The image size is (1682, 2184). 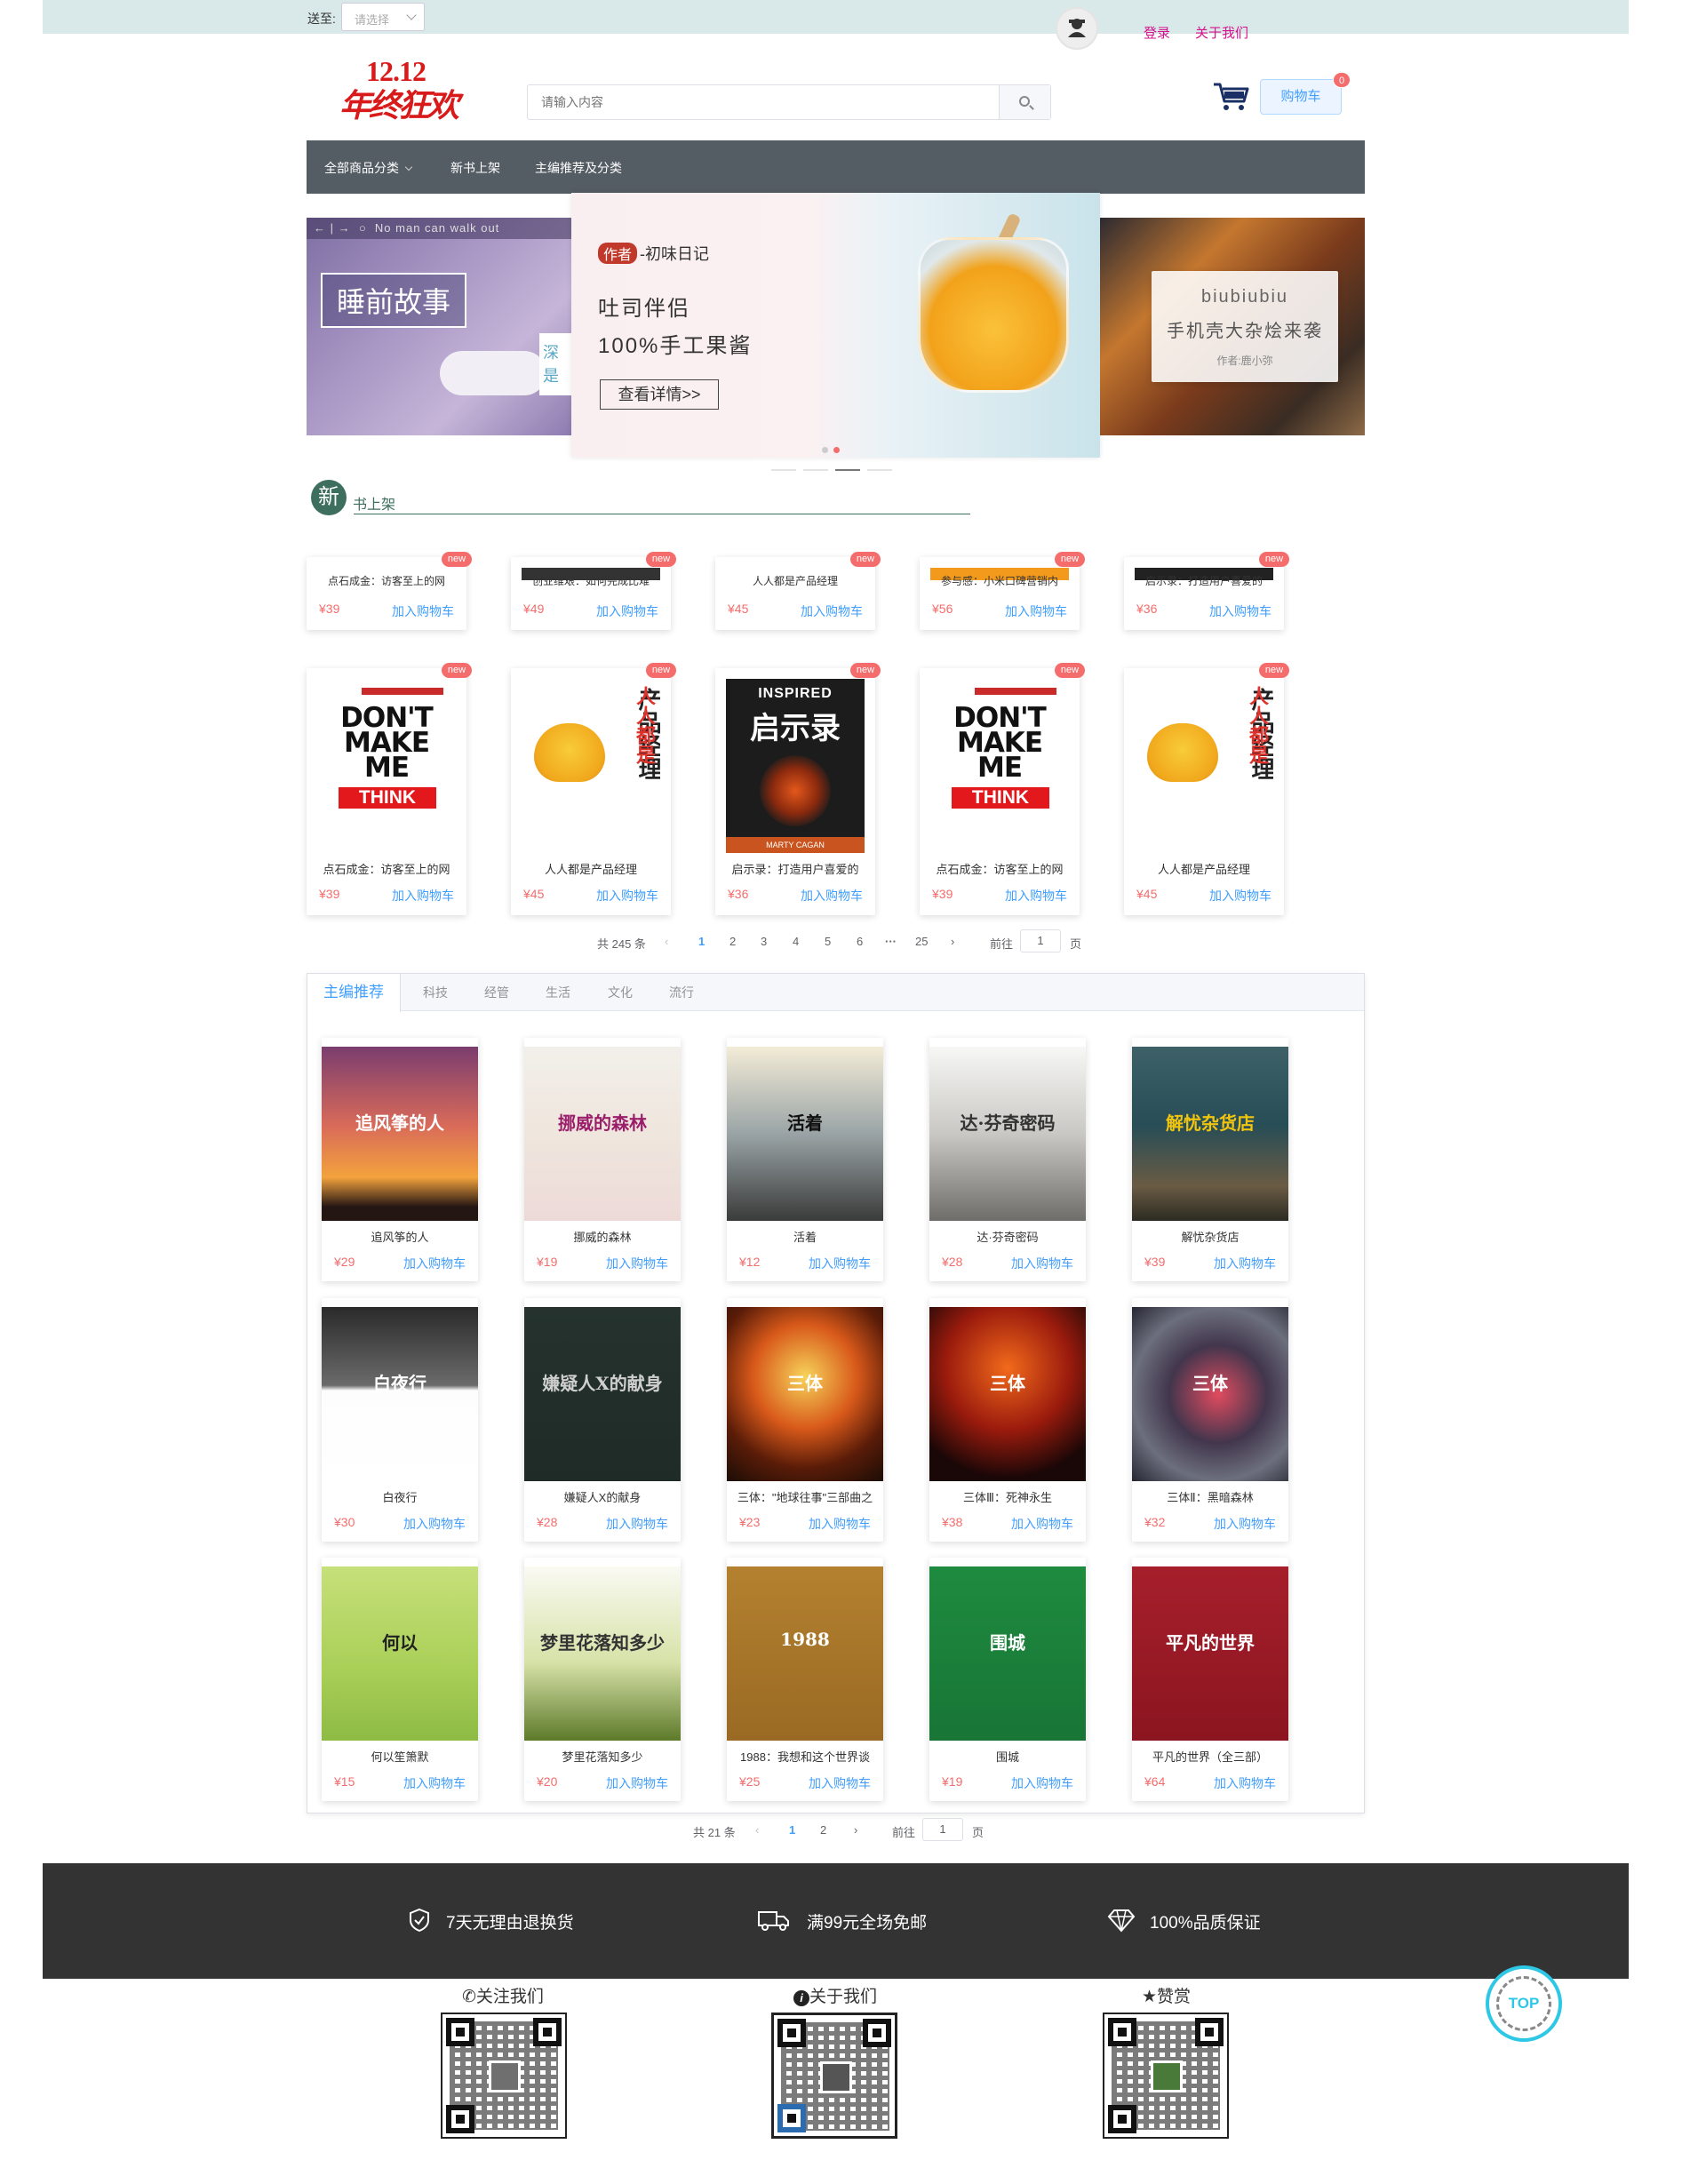 I want to click on search-button, so click(x=1025, y=102).